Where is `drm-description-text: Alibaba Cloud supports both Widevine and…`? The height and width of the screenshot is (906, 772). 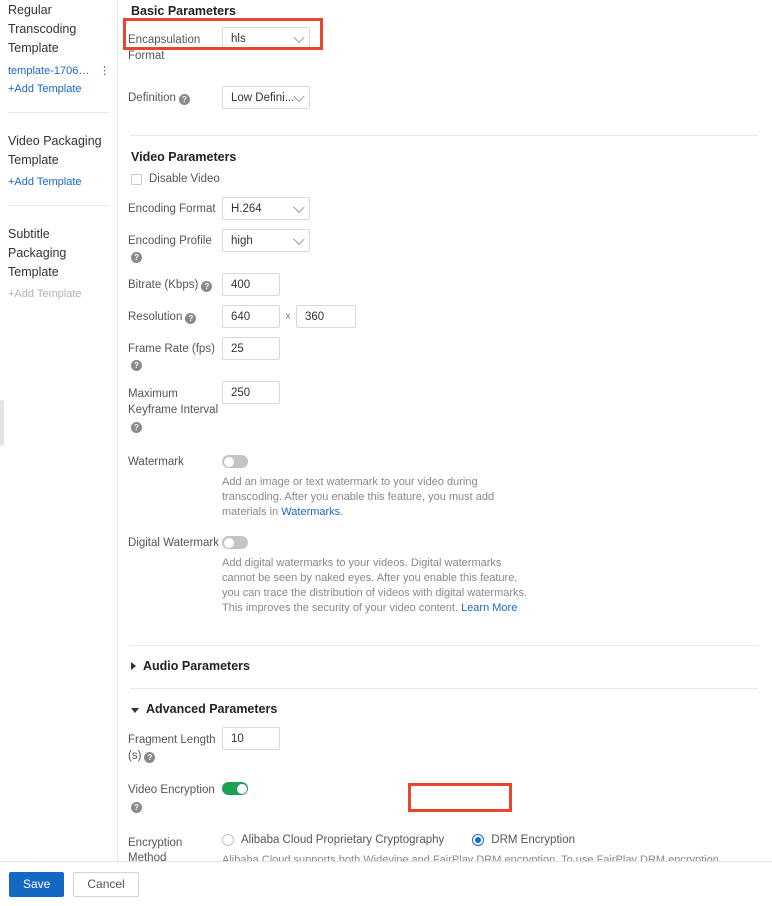
drm-description-text: Alibaba Cloud supports both Widevine and… is located at coordinates (472, 857).